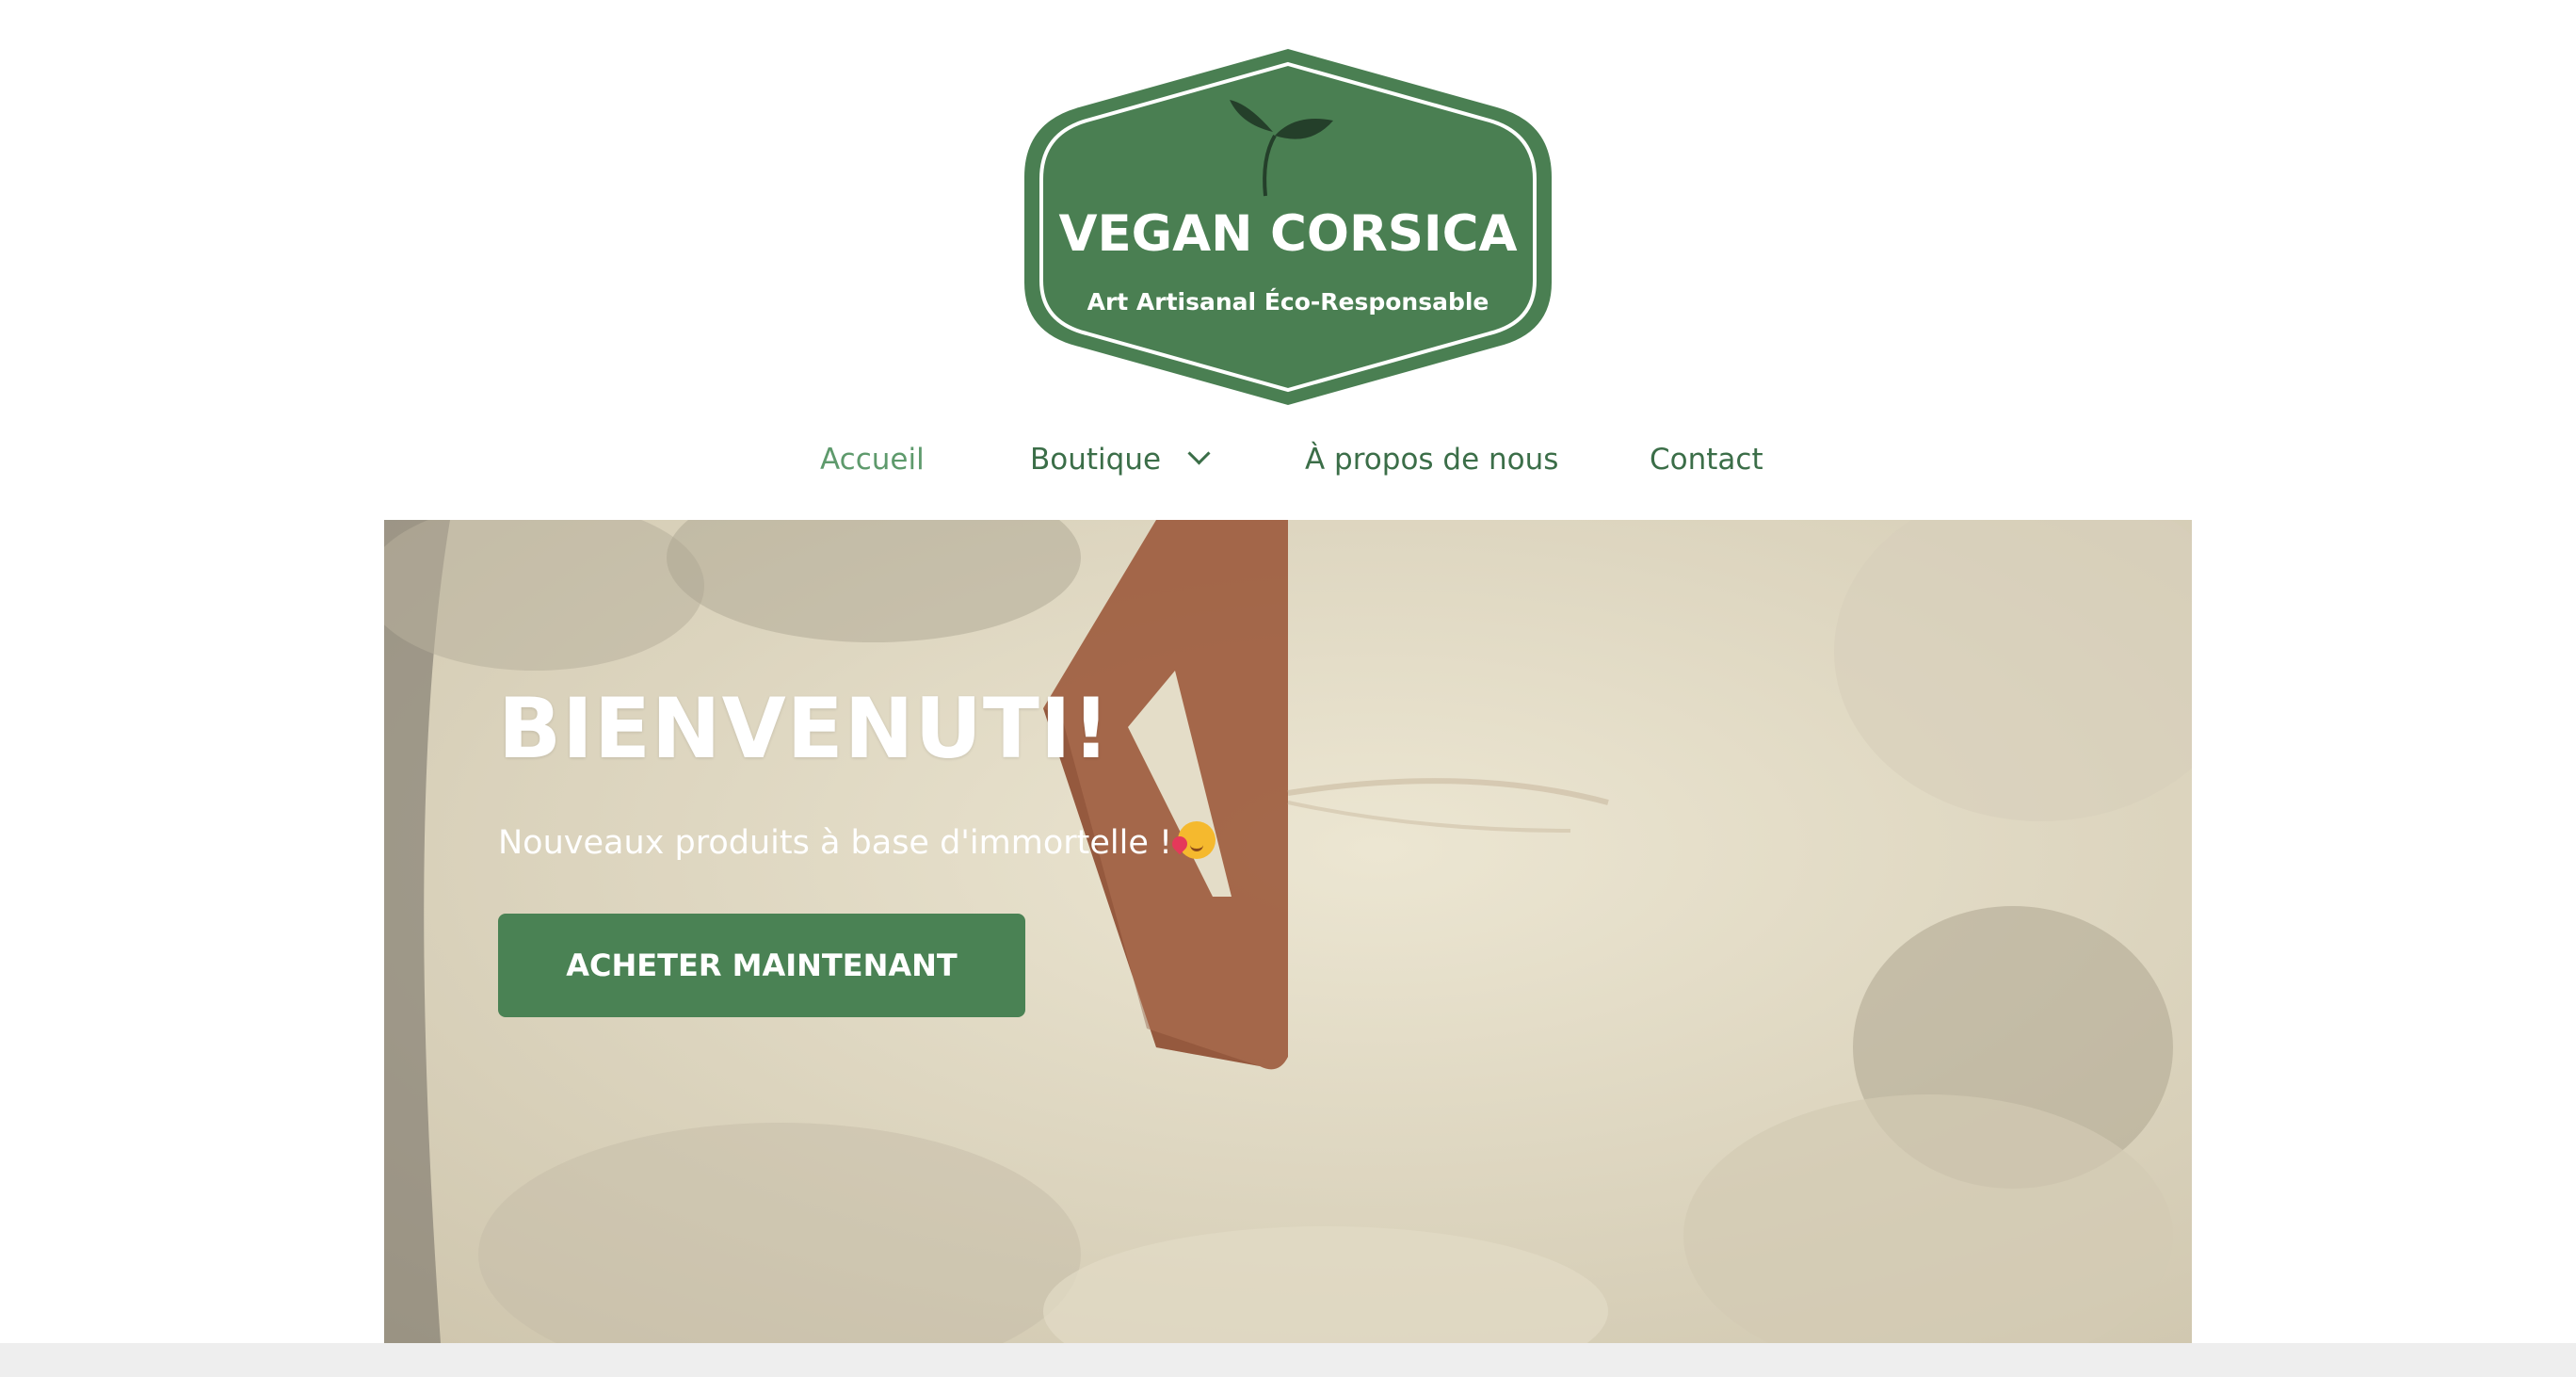  I want to click on hero-title: BIENVENUTI!, so click(804, 728).